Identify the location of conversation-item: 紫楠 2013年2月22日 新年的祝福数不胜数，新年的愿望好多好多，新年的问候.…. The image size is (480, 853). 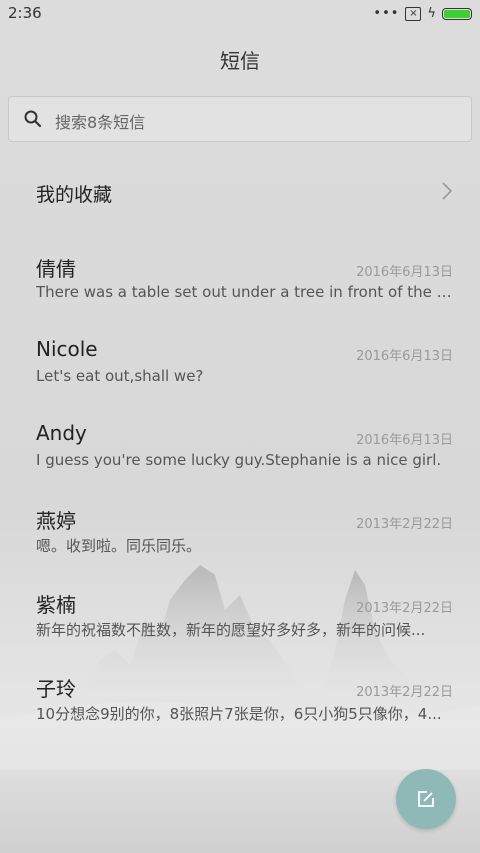
(240, 631).